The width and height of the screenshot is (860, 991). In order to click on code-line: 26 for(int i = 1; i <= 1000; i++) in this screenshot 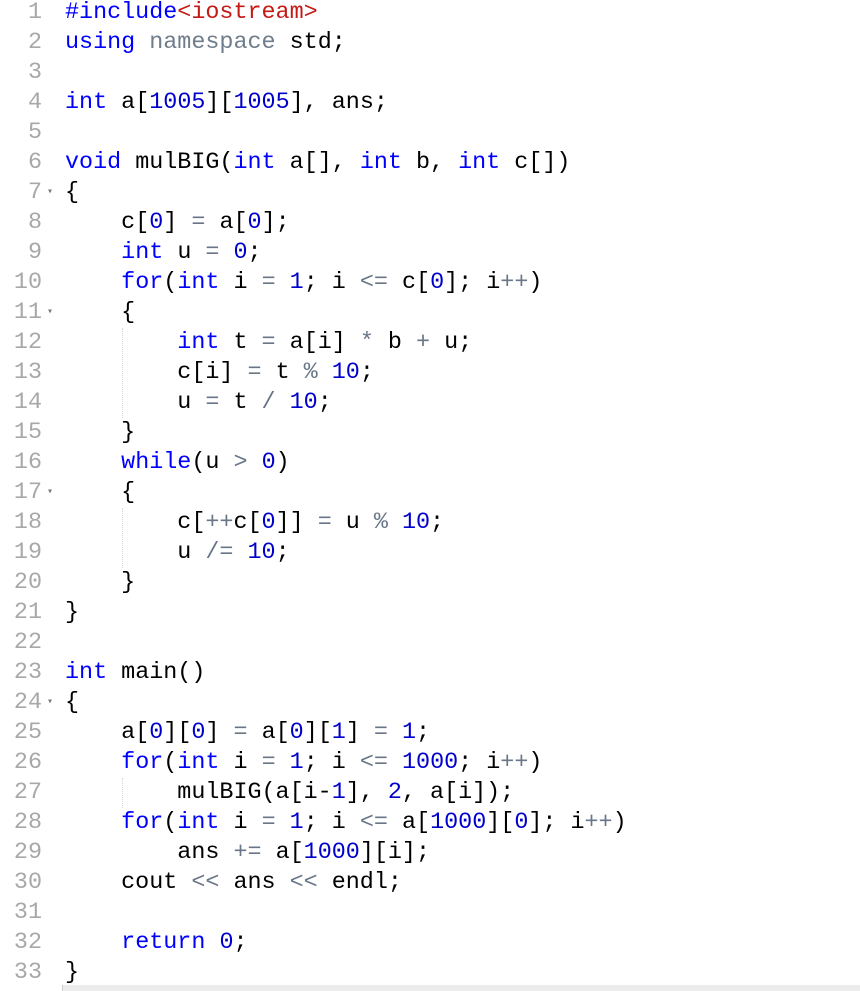, I will do `click(430, 763)`.